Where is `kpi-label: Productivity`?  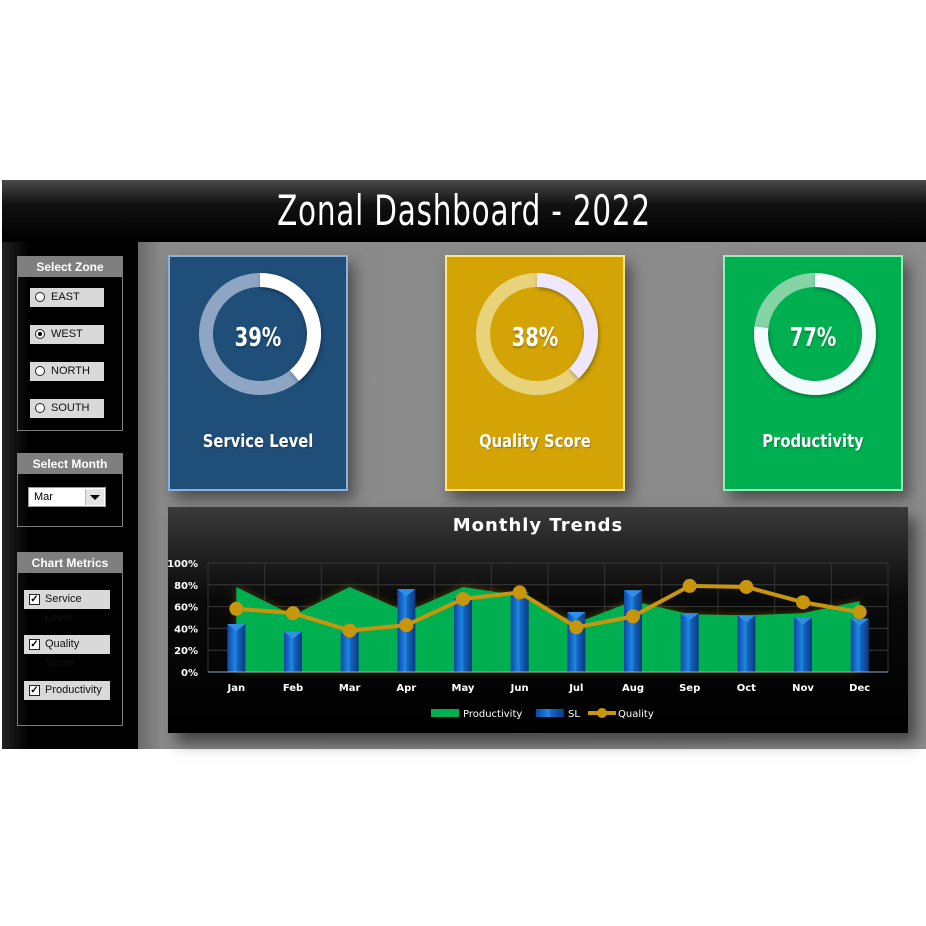
kpi-label: Productivity is located at coordinates (813, 441).